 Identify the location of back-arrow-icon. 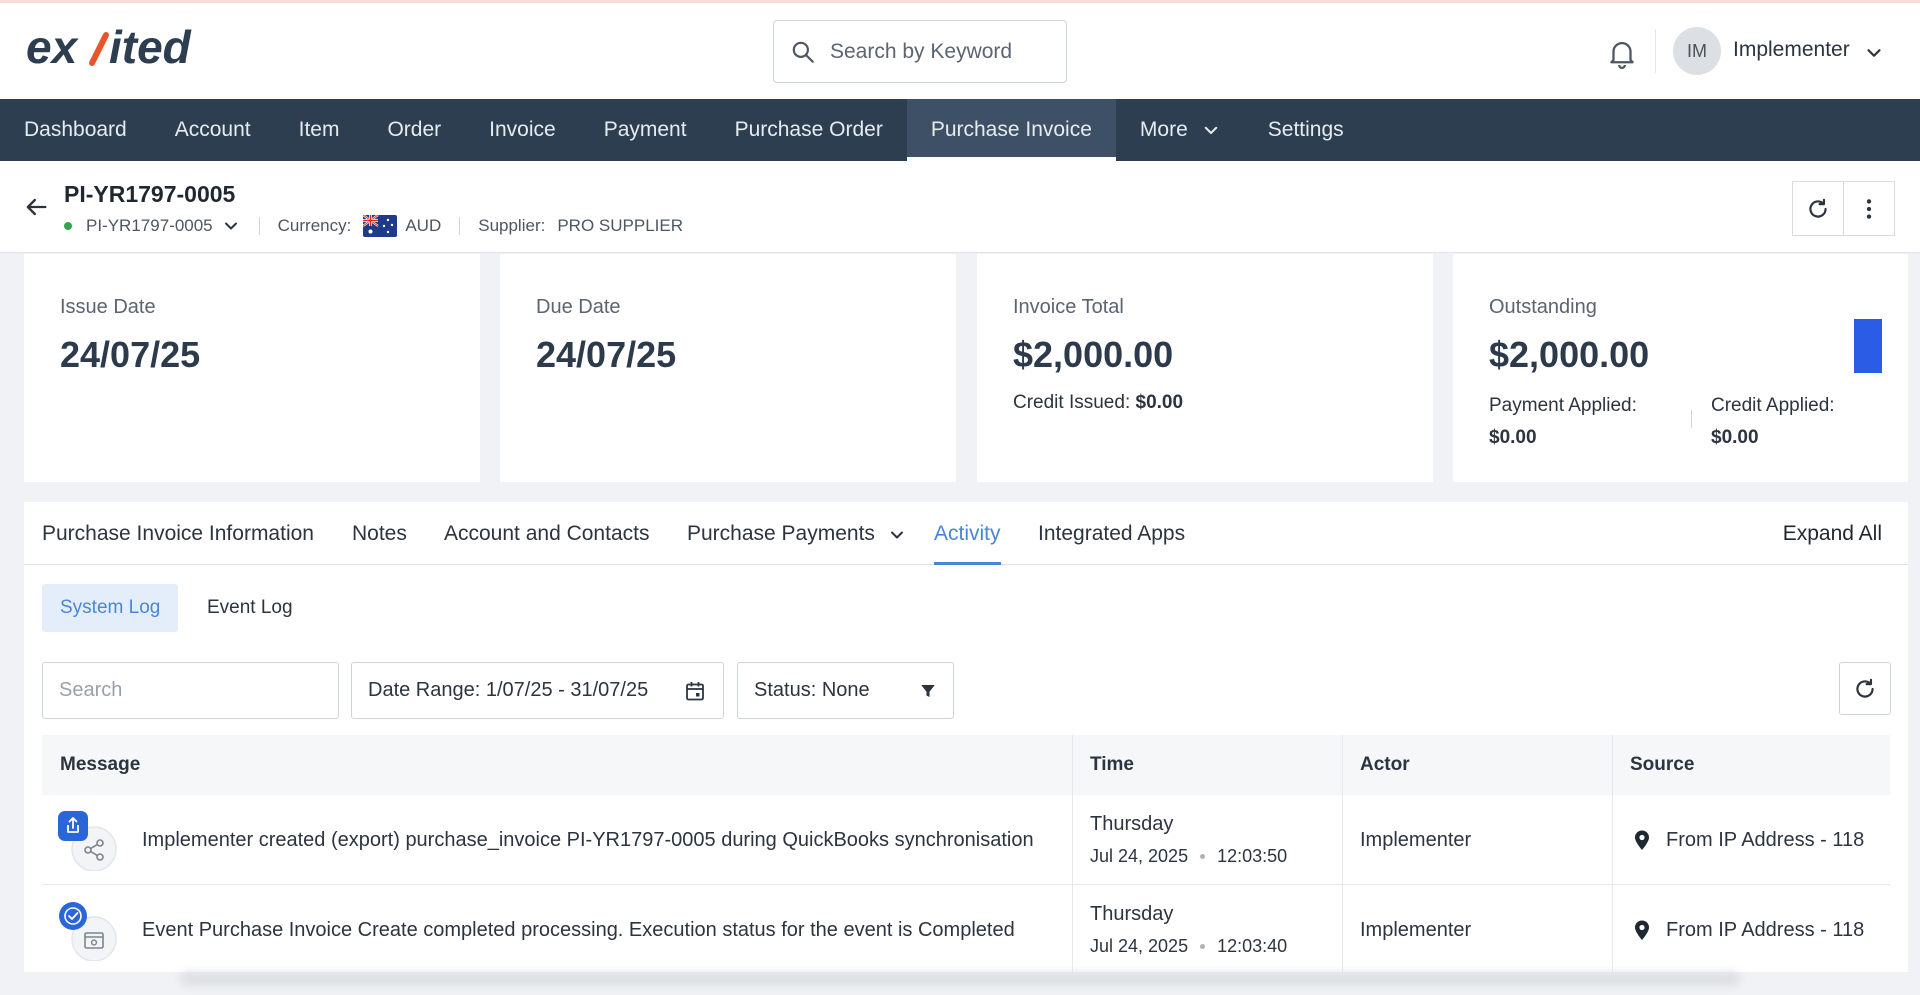
(36, 207).